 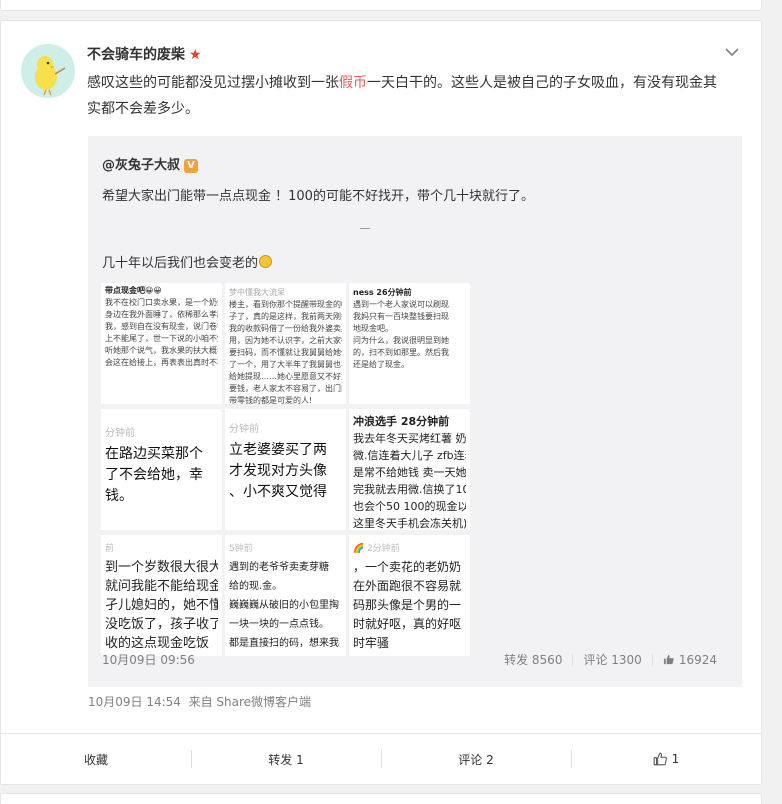 I want to click on image-line: 我不在校门口卖水果，是一个奶奶，孩子在, so click(x=161, y=302).